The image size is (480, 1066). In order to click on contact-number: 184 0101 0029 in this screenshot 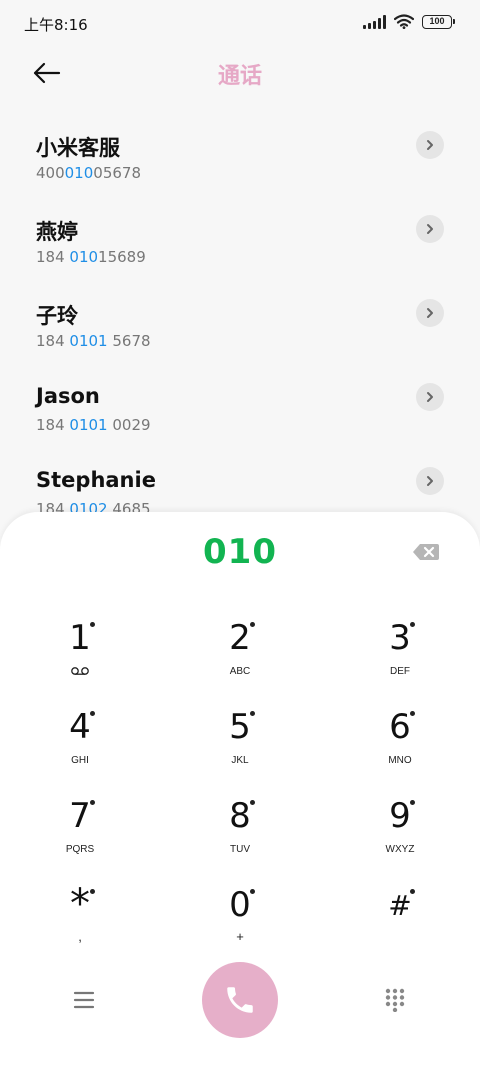, I will do `click(93, 425)`.